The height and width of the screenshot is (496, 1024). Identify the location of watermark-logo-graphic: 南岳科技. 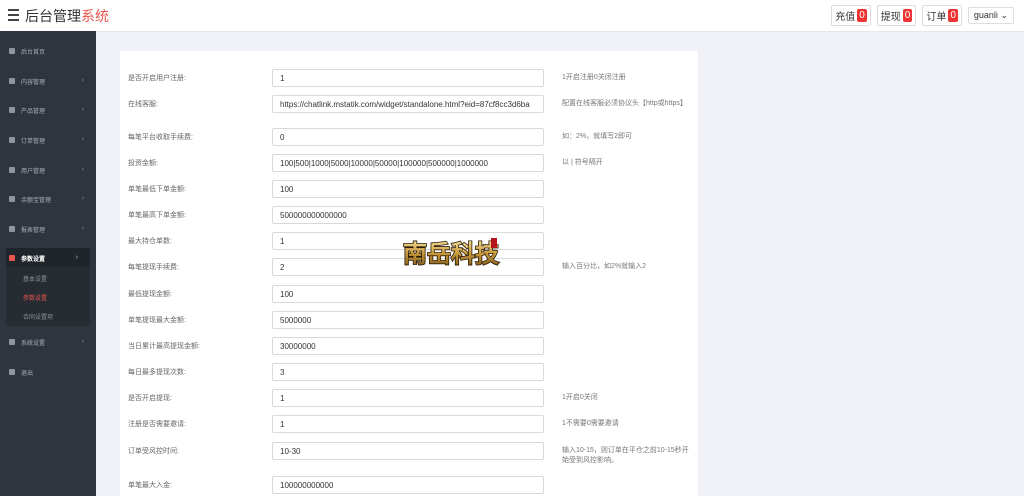
(451, 253).